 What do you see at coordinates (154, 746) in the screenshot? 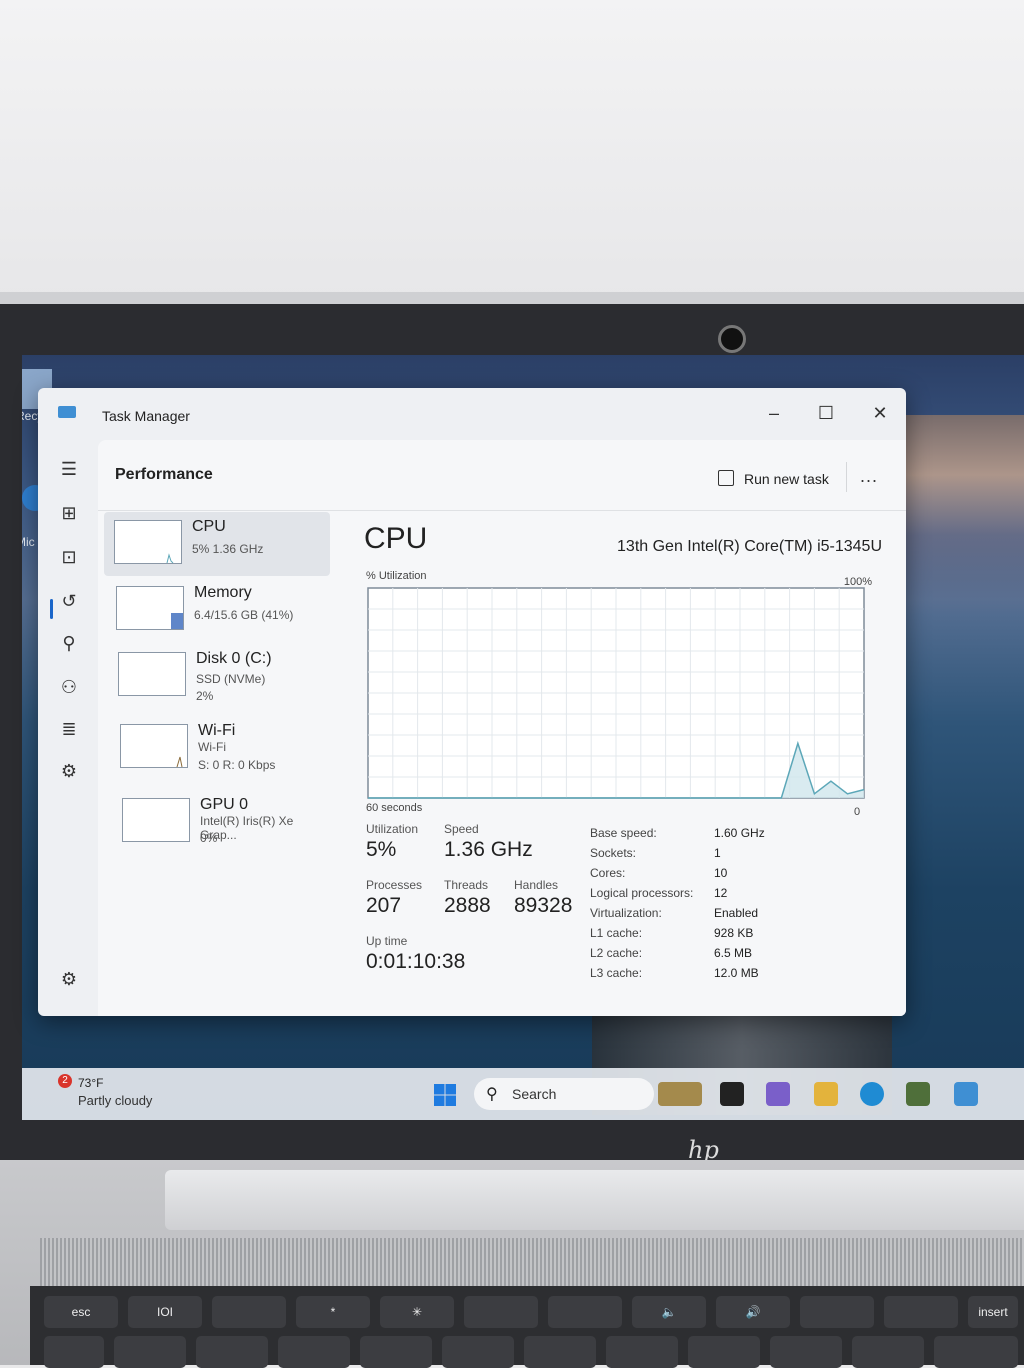
I see `wifi-thumbnail` at bounding box center [154, 746].